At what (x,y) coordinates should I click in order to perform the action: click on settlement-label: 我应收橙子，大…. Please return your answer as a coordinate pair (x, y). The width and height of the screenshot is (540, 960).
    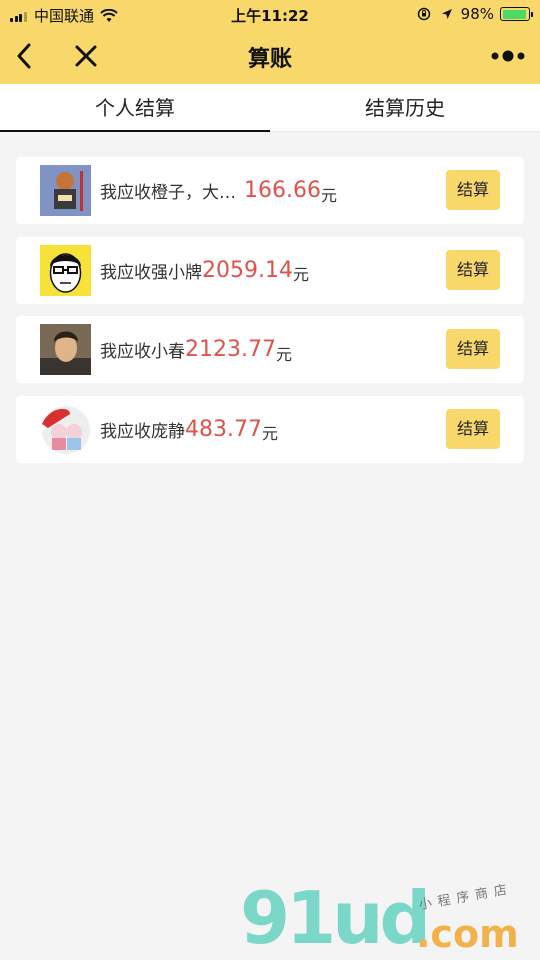
    Looking at the image, I should click on (168, 193).